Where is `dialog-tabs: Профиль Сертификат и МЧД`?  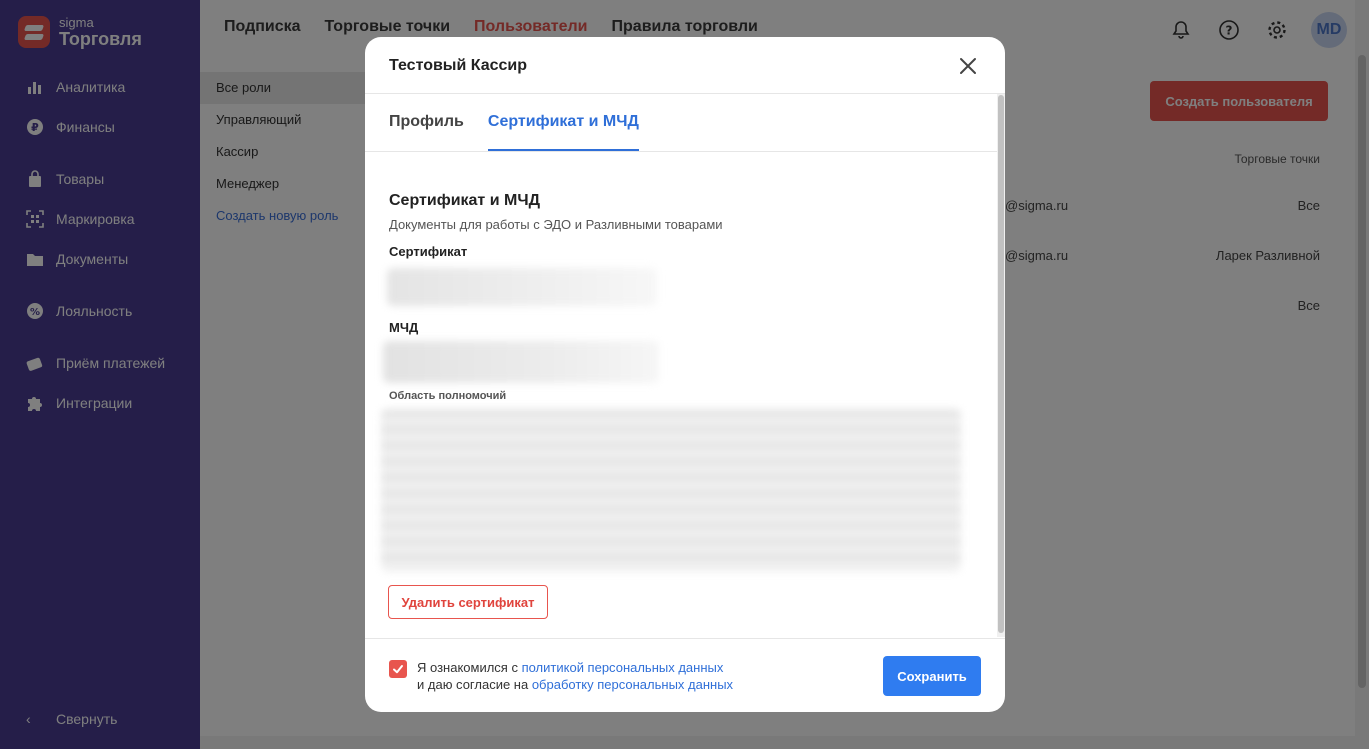 dialog-tabs: Профиль Сертификат и МЧД is located at coordinates (514, 132).